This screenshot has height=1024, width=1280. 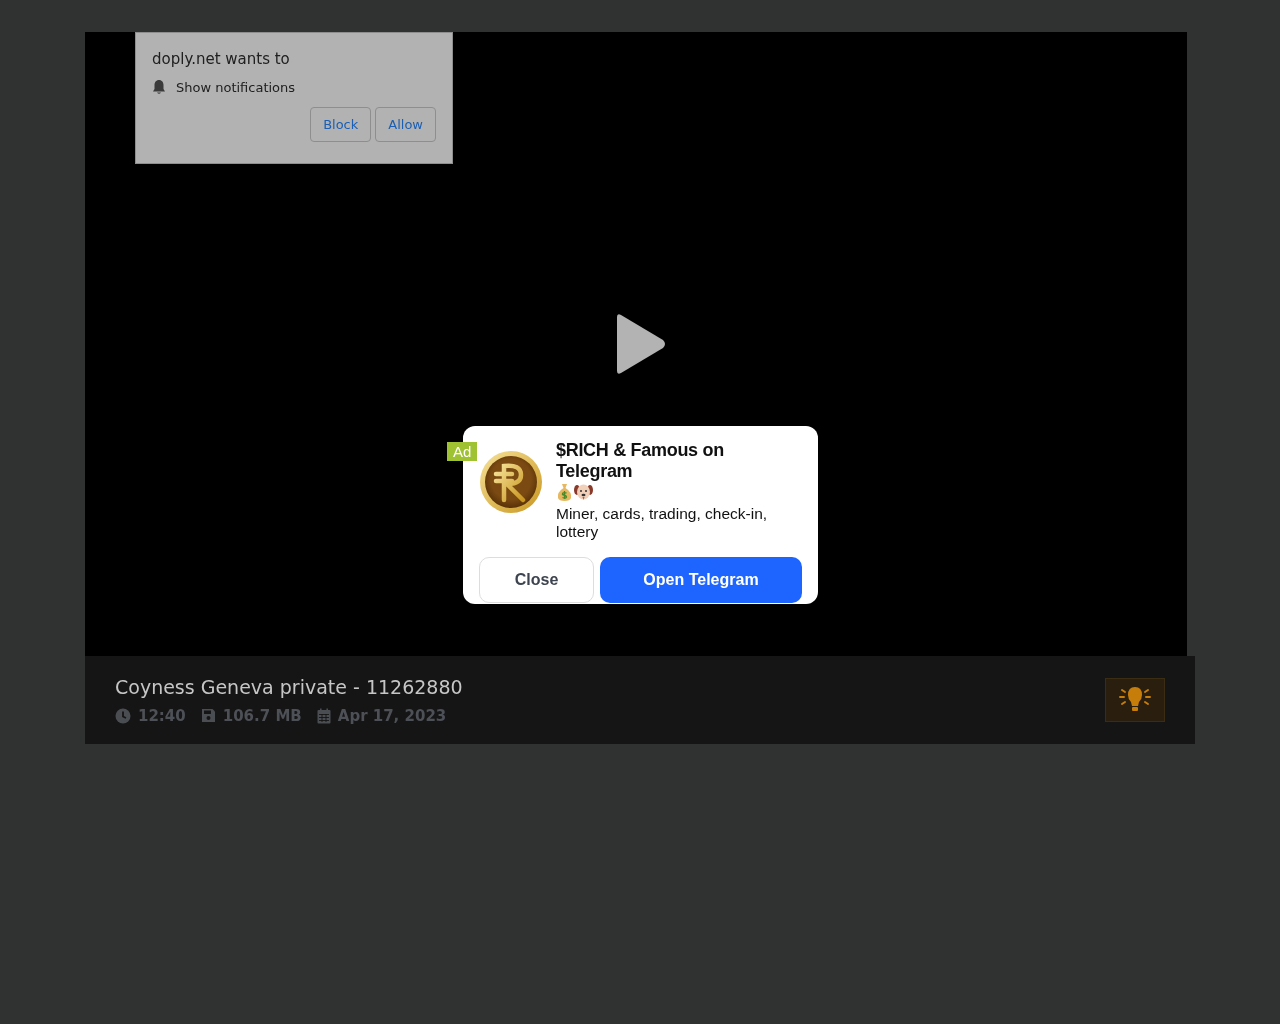 What do you see at coordinates (123, 715) in the screenshot?
I see `clock-icon` at bounding box center [123, 715].